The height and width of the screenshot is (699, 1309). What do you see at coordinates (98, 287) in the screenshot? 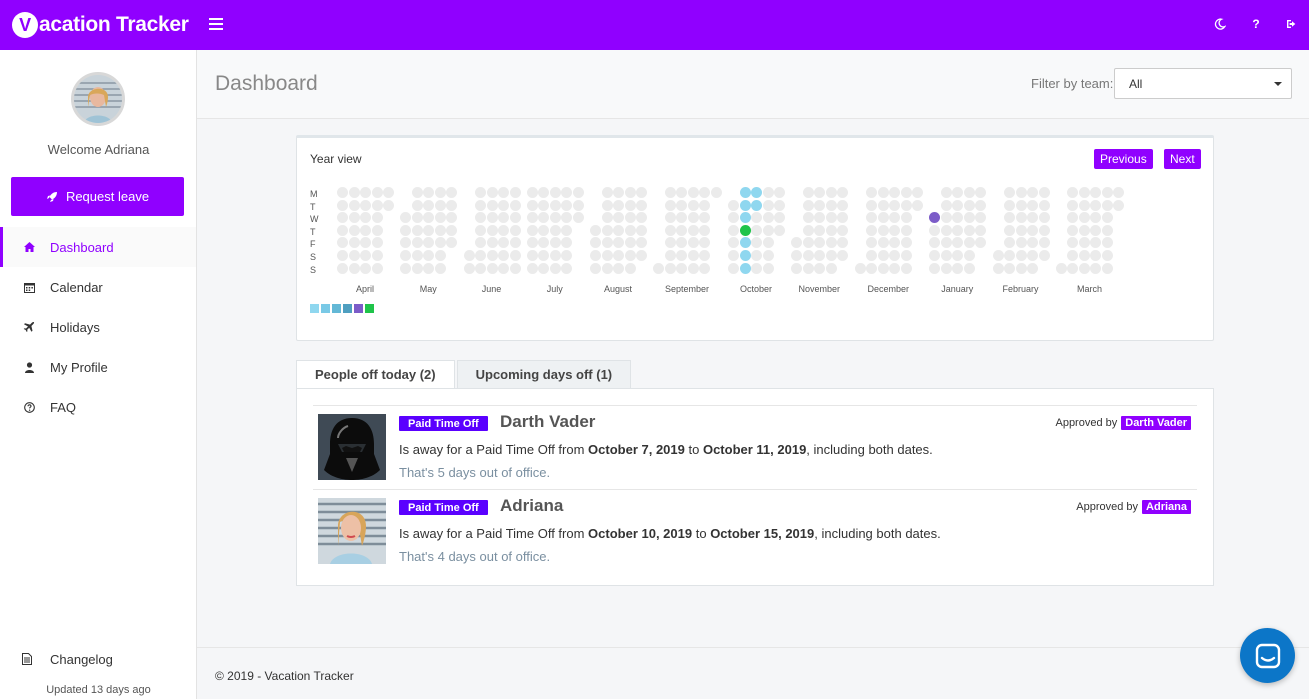
I see `sidebar-item-calendar: Calendar` at bounding box center [98, 287].